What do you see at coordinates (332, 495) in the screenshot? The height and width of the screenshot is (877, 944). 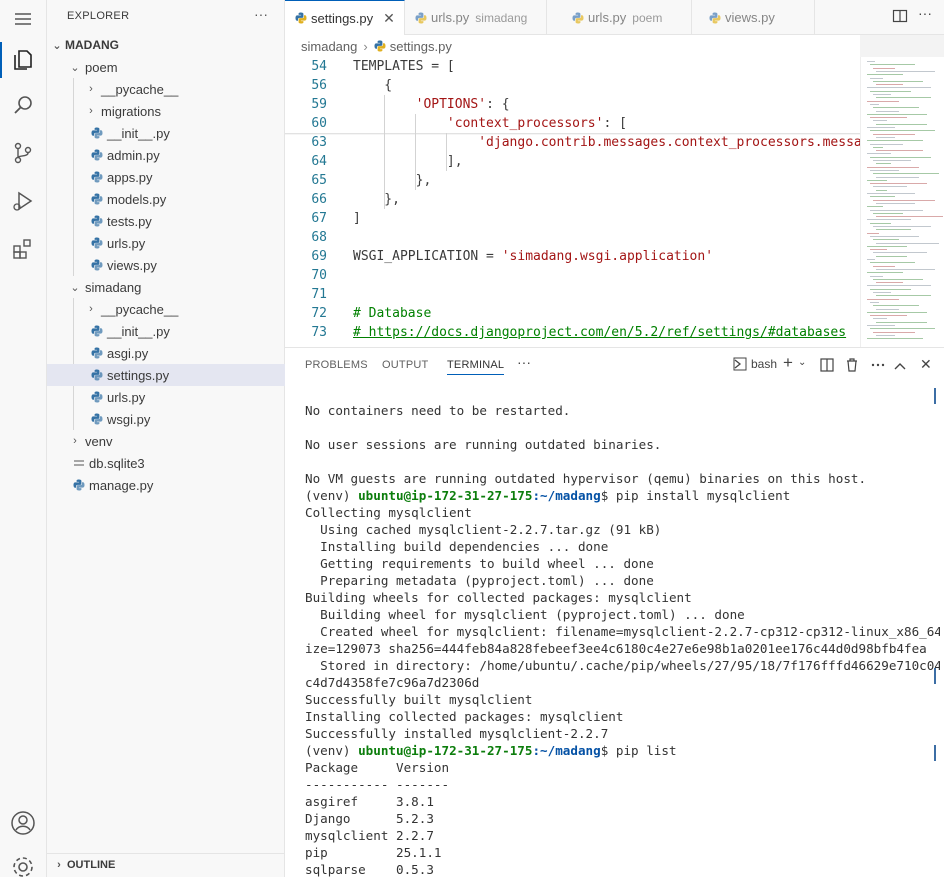 I see `venv-label: (venv)` at bounding box center [332, 495].